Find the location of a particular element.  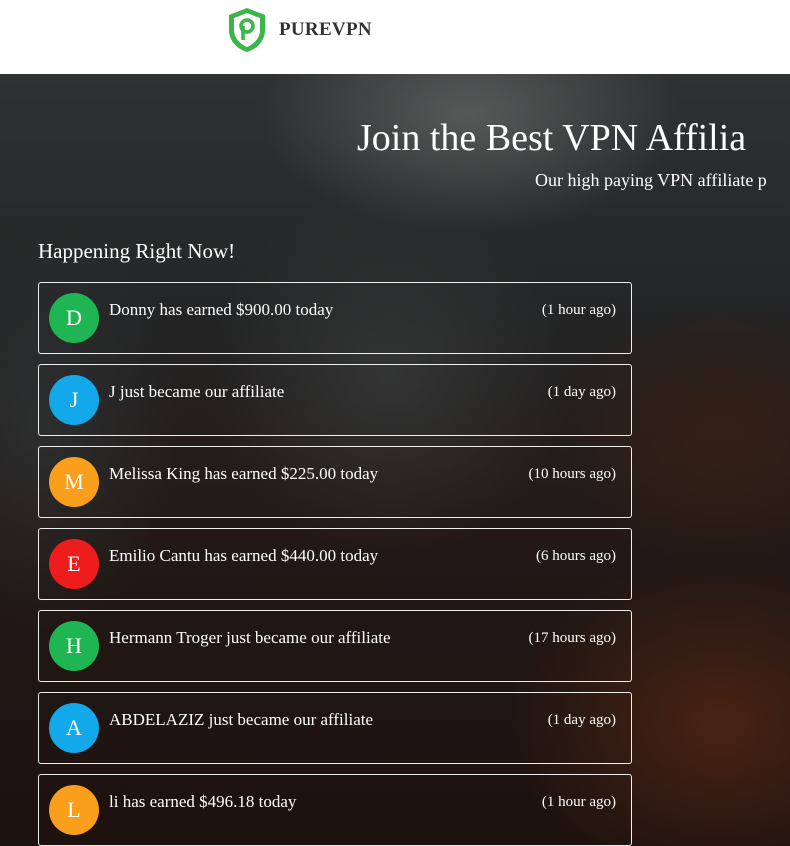

activity-message: Donny has earned $900.00 today is located at coordinates (221, 309).